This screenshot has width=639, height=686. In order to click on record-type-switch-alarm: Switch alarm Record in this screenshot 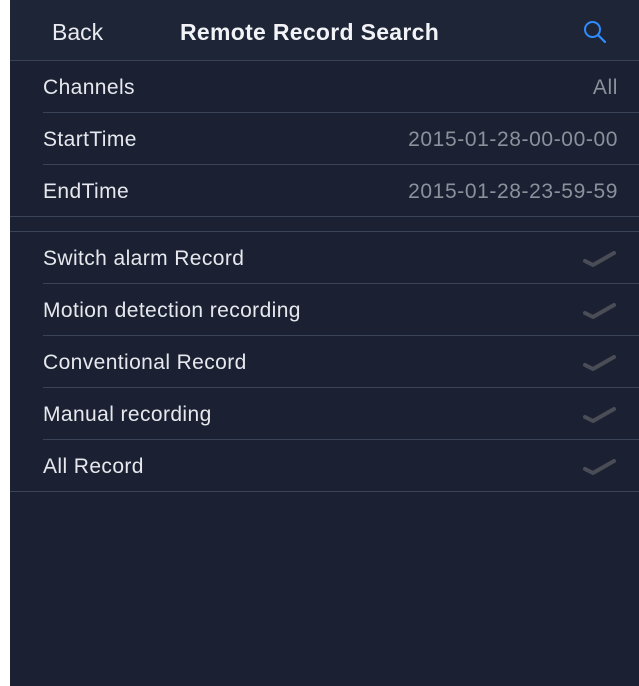, I will do `click(324, 258)`.